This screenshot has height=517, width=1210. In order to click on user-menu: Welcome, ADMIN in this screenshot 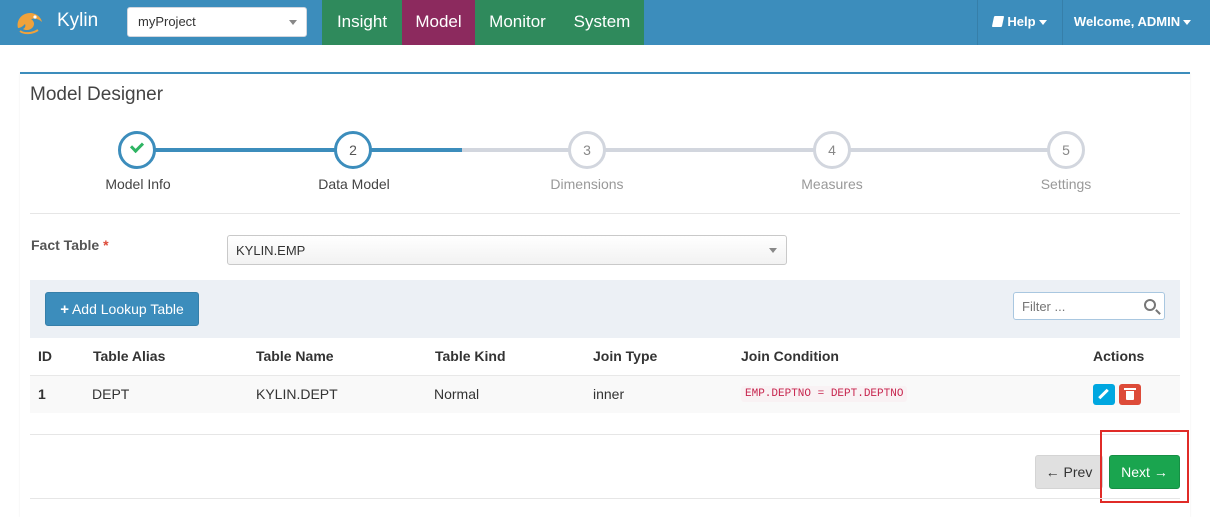, I will do `click(1132, 22)`.